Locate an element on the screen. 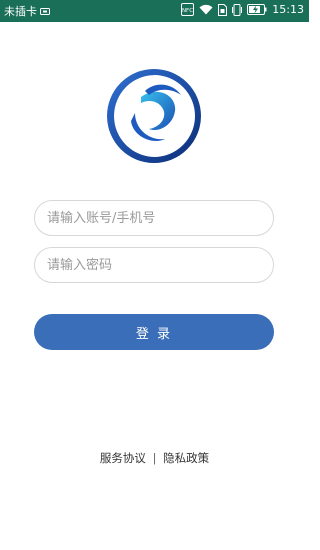  status-left: 未插卡 is located at coordinates (27, 11).